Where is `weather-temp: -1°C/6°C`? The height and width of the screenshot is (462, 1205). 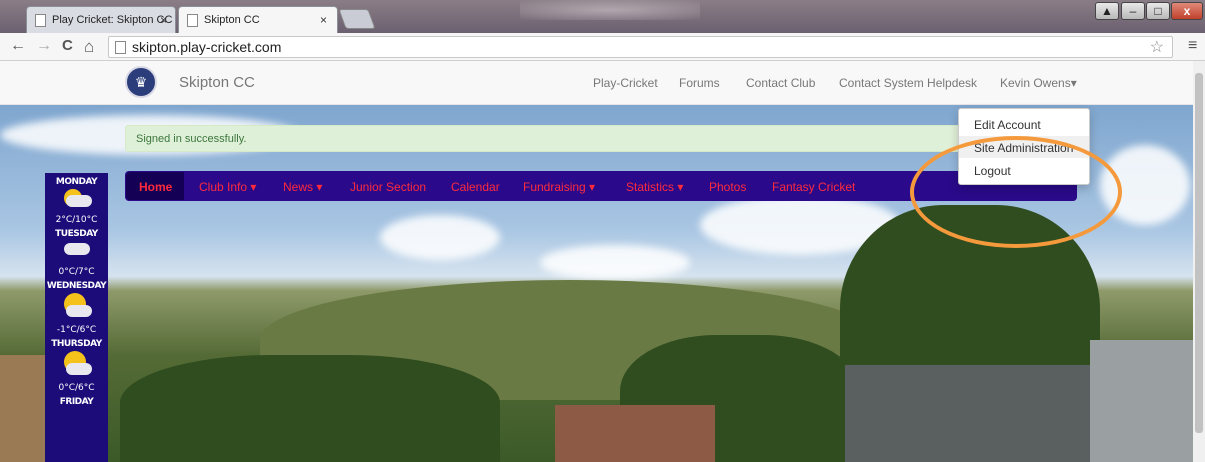 weather-temp: -1°C/6°C is located at coordinates (76, 330).